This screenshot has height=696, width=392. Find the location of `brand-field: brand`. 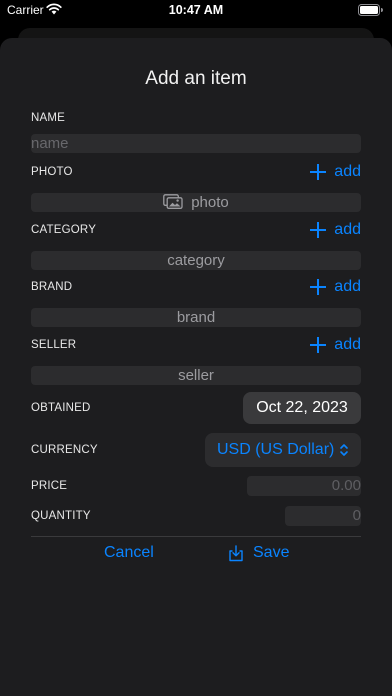

brand-field: brand is located at coordinates (196, 317).